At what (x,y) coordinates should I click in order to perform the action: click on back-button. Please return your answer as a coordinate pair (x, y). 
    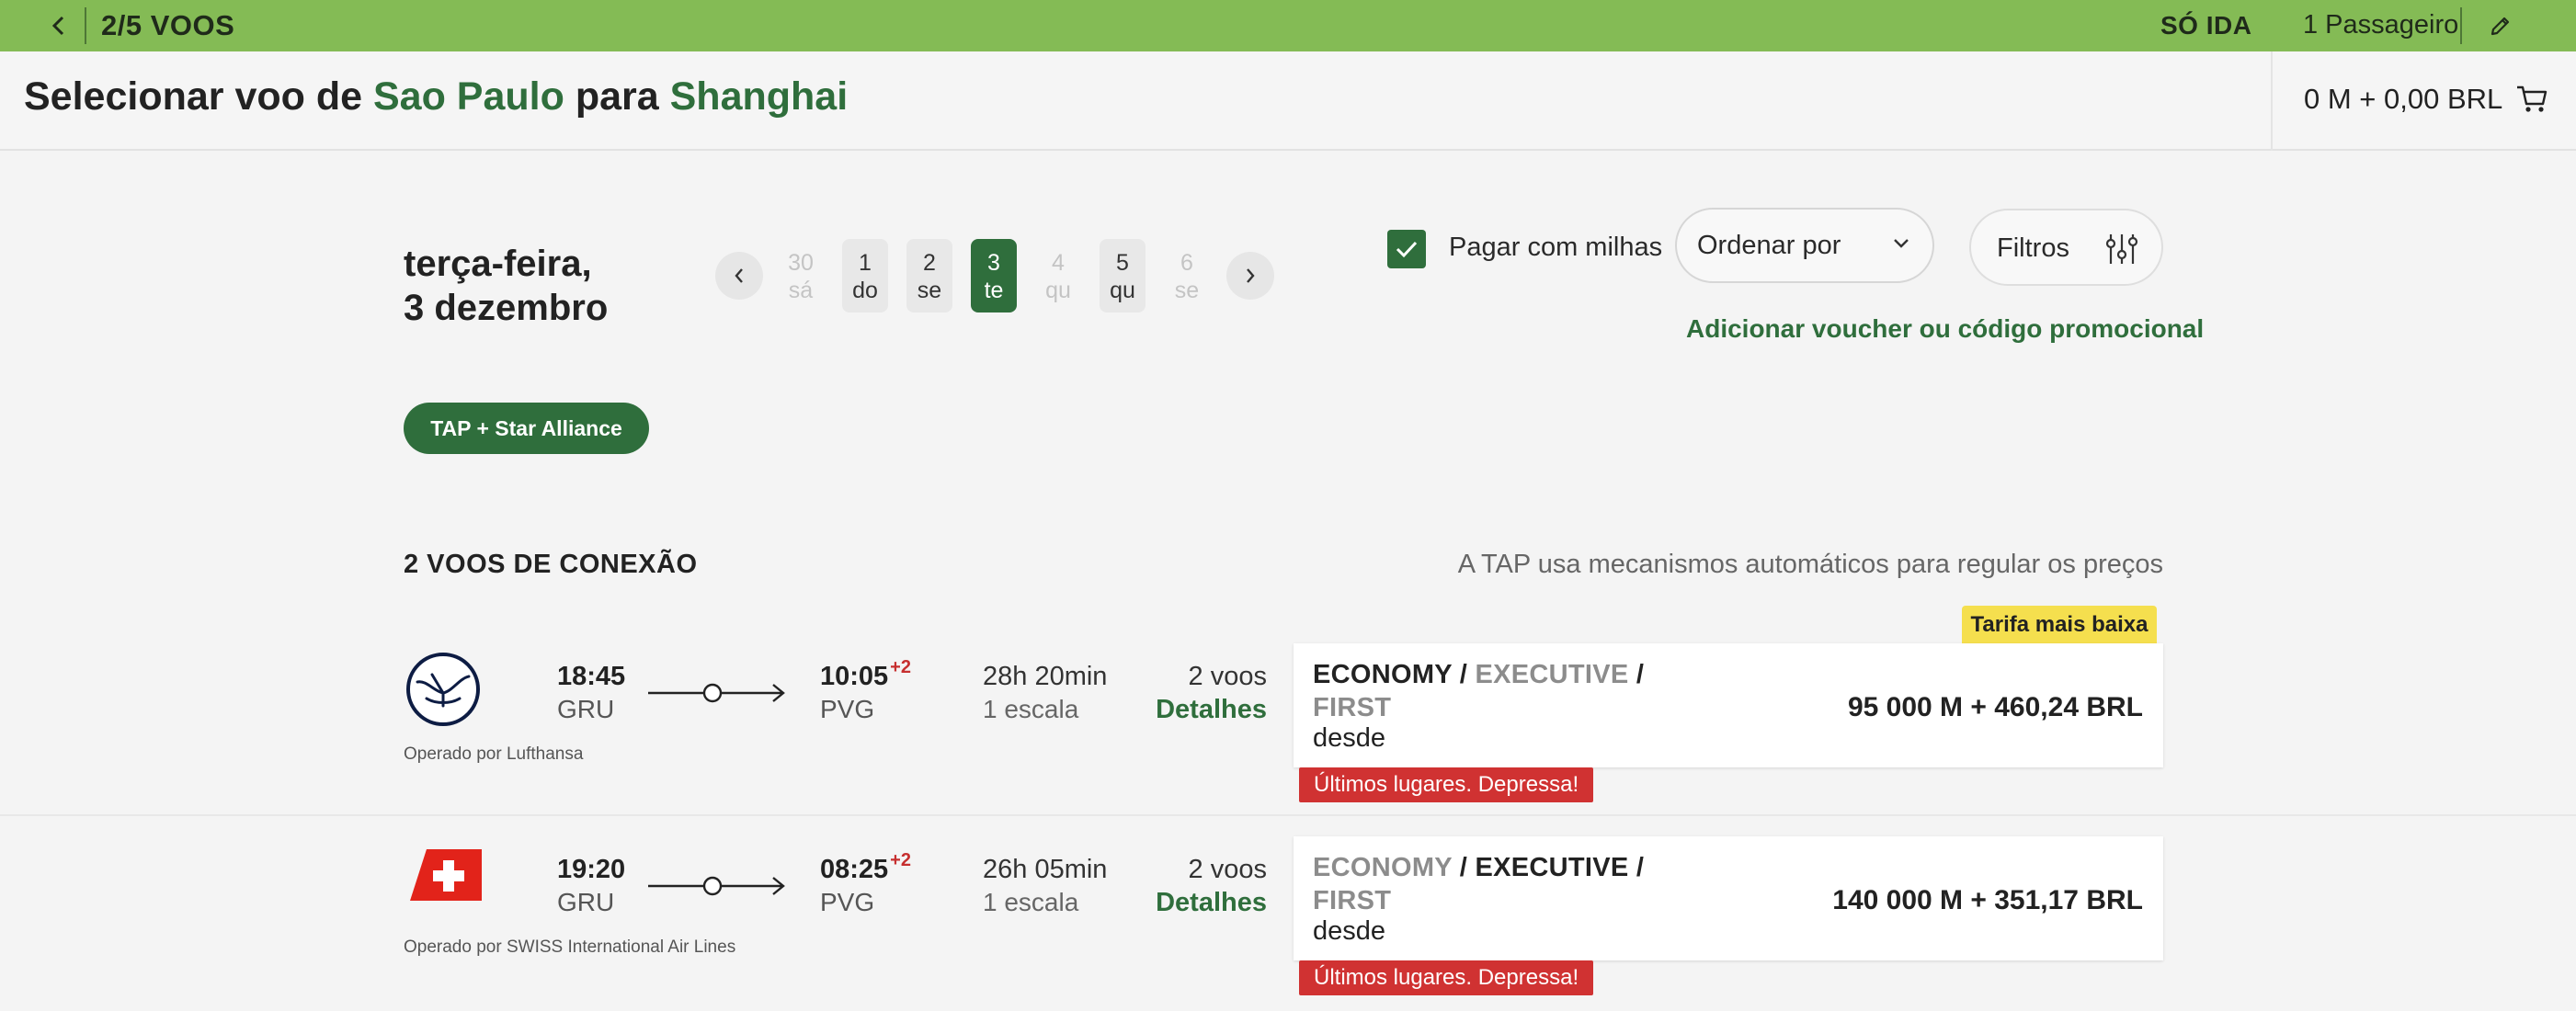
    Looking at the image, I should click on (58, 25).